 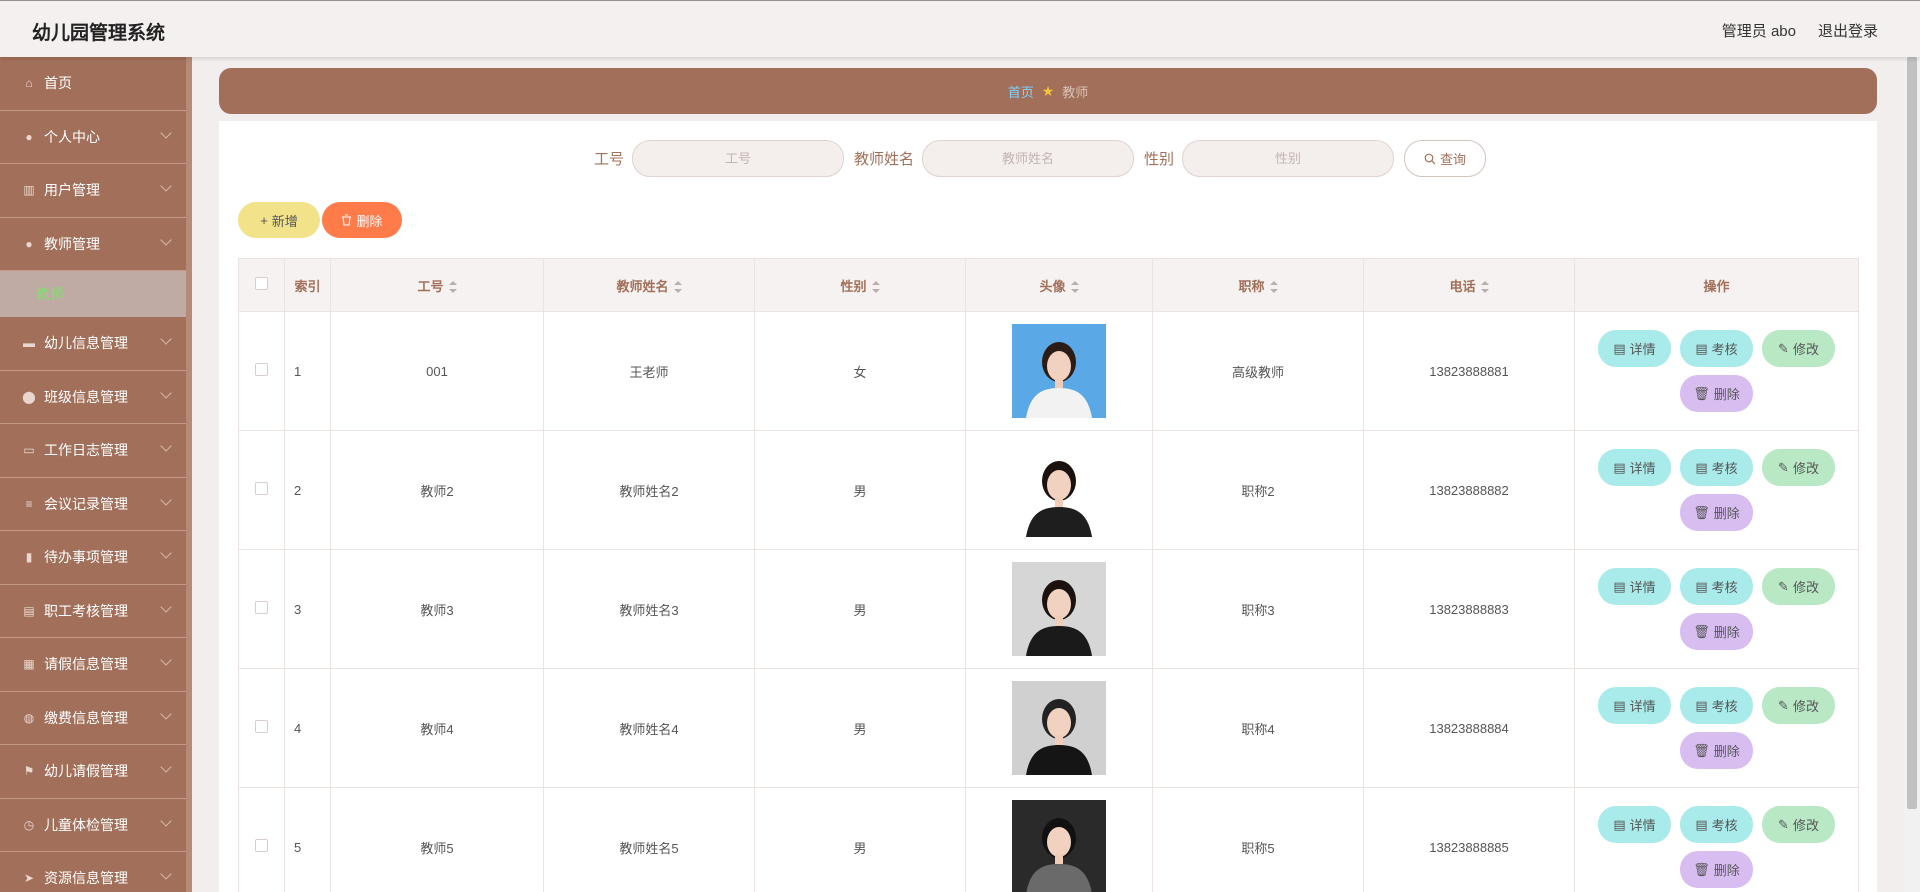 What do you see at coordinates (96, 244) in the screenshot?
I see `sidebar-item: ● 教师管理` at bounding box center [96, 244].